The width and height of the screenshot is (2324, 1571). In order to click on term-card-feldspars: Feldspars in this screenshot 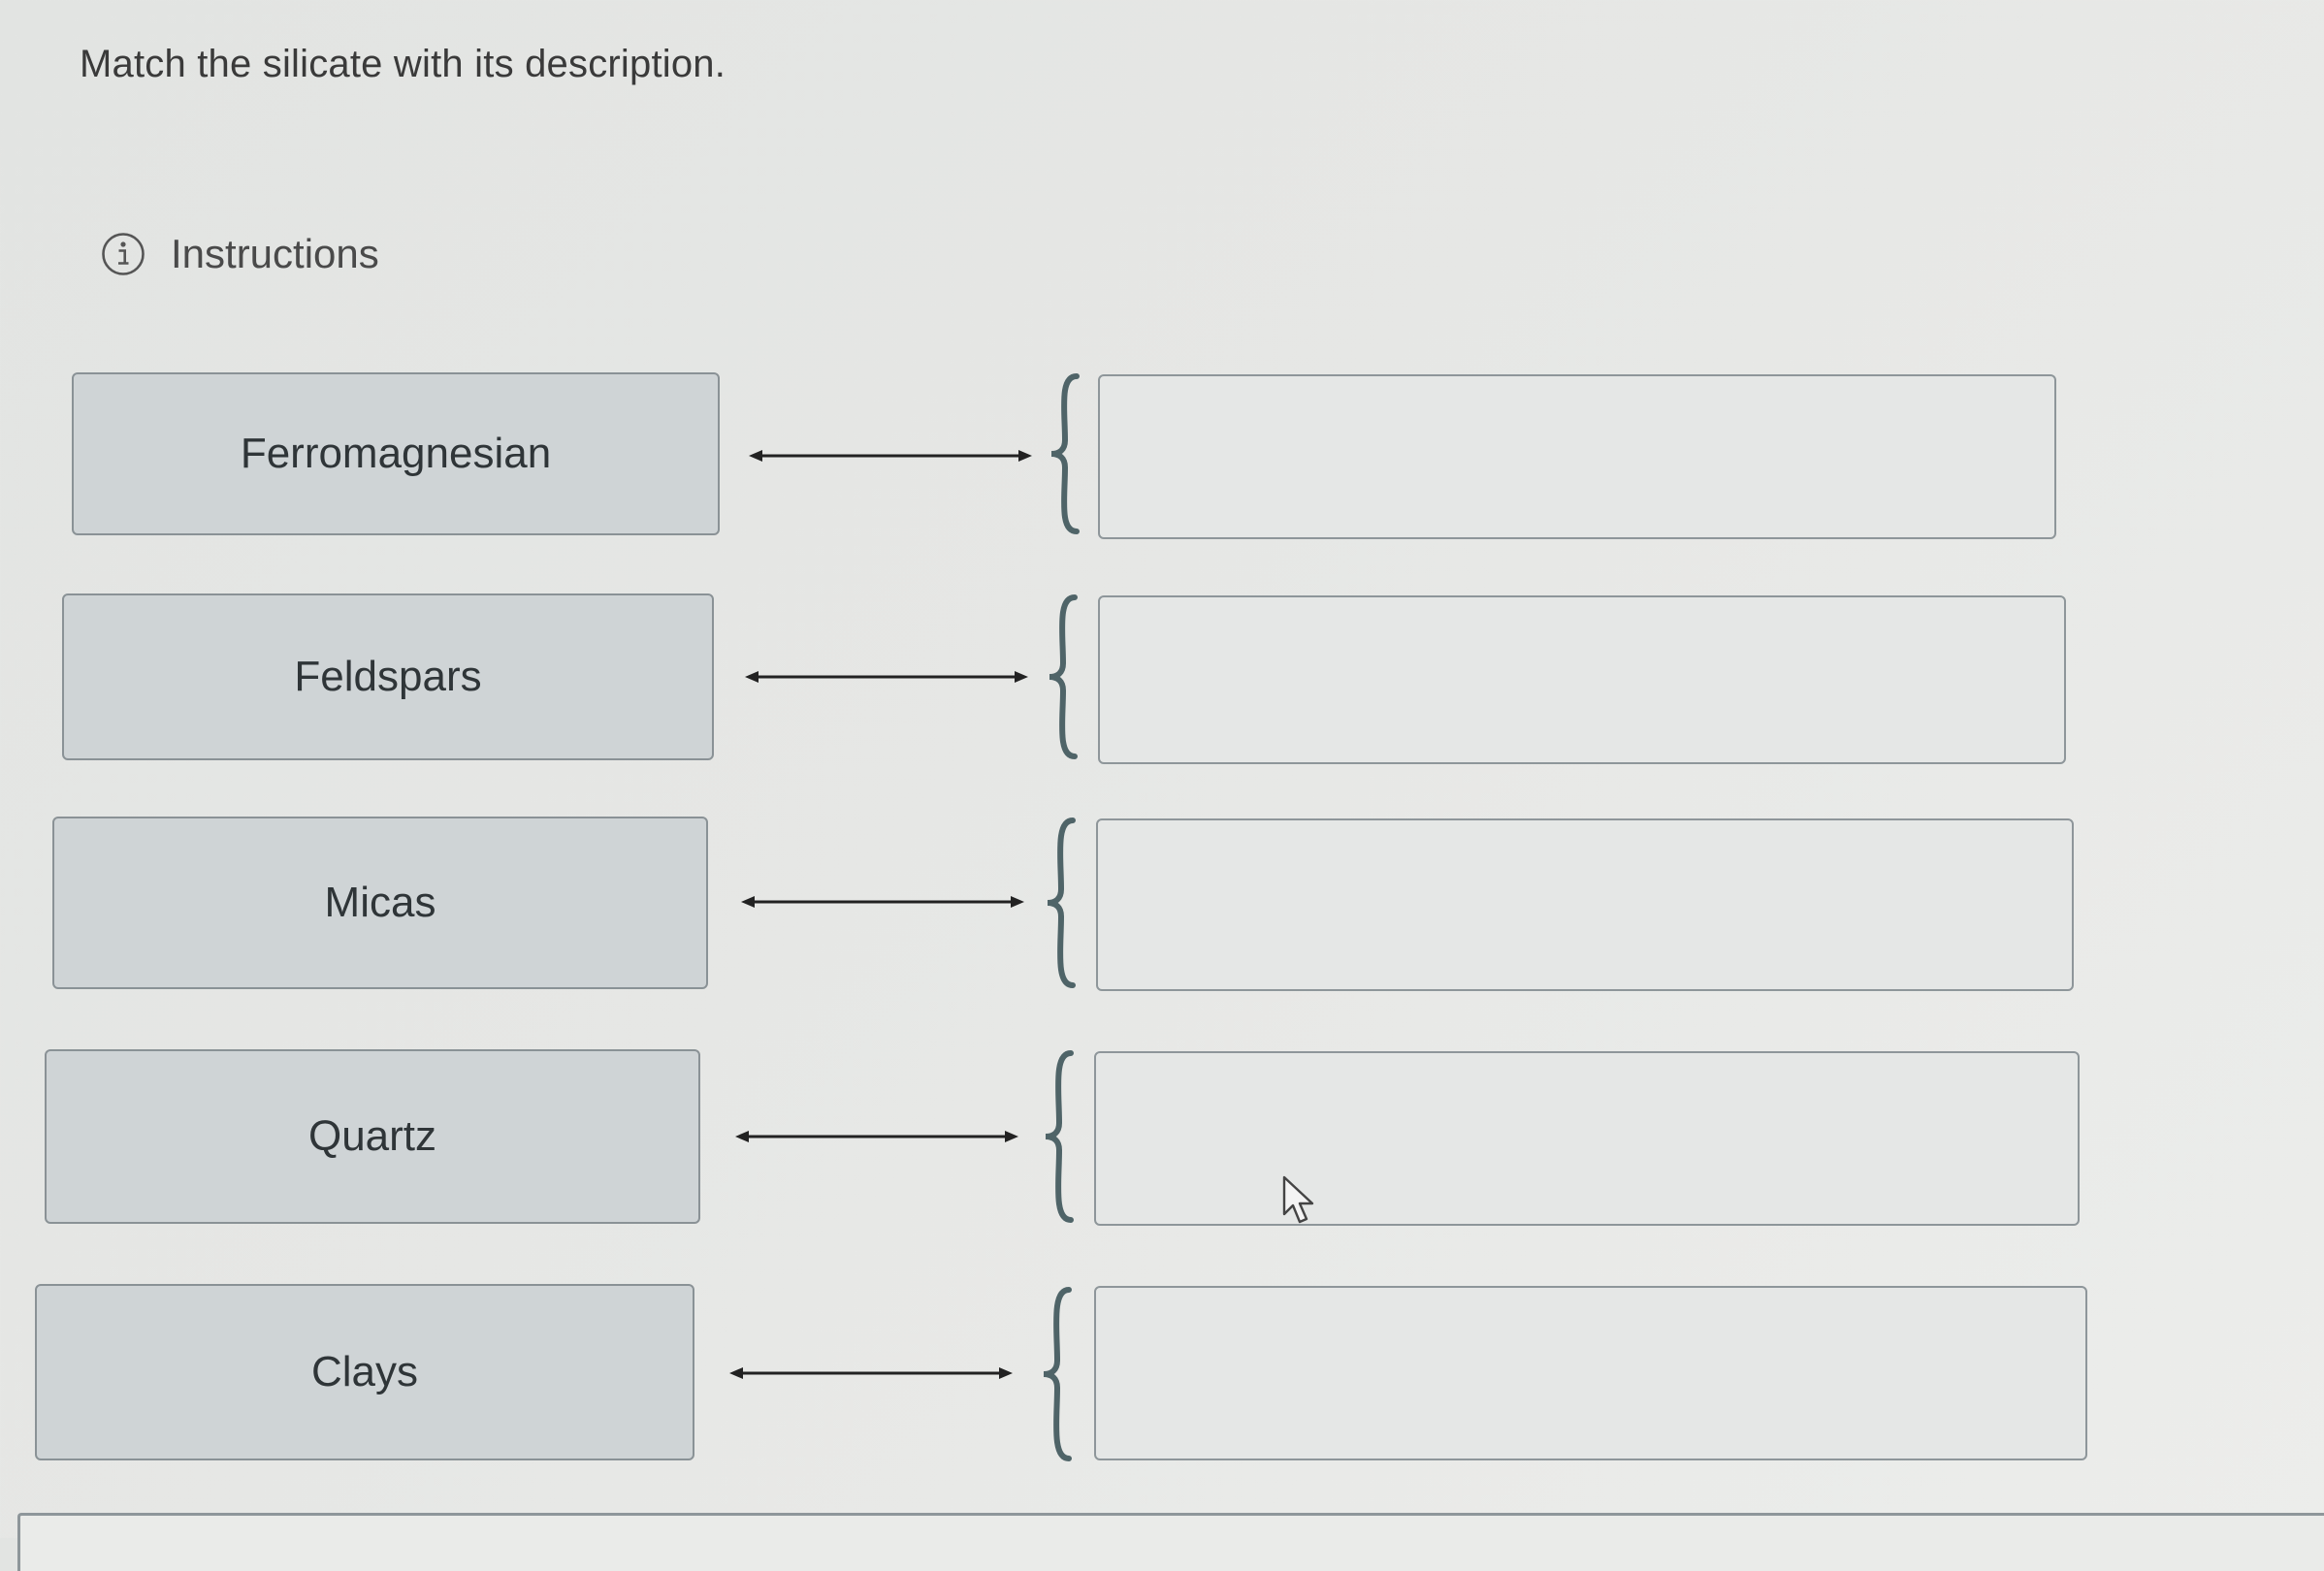, I will do `click(388, 676)`.